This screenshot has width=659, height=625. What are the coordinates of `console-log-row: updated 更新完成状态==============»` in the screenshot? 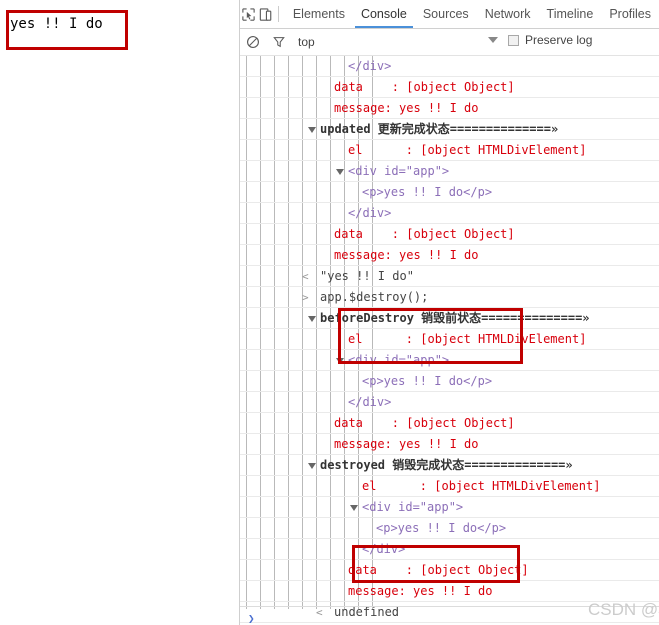 It's located at (449, 129).